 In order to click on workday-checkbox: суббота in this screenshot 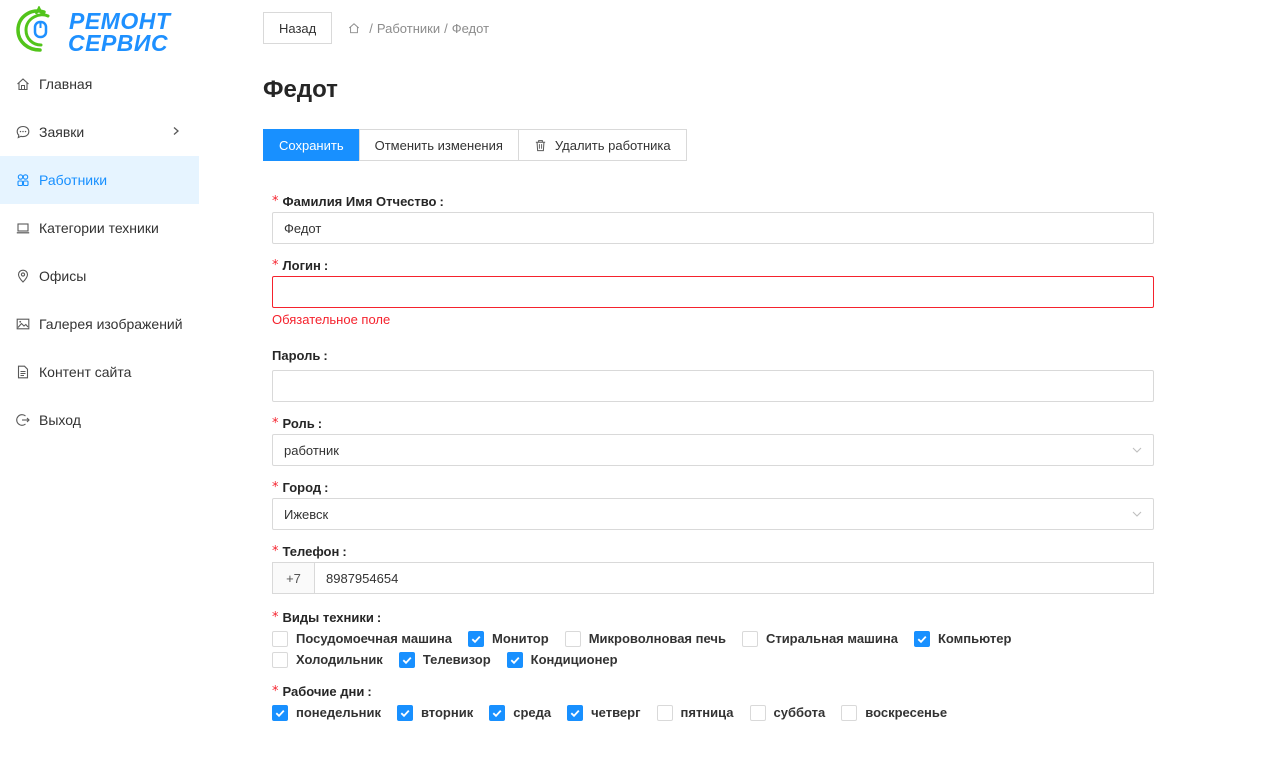, I will do `click(787, 712)`.